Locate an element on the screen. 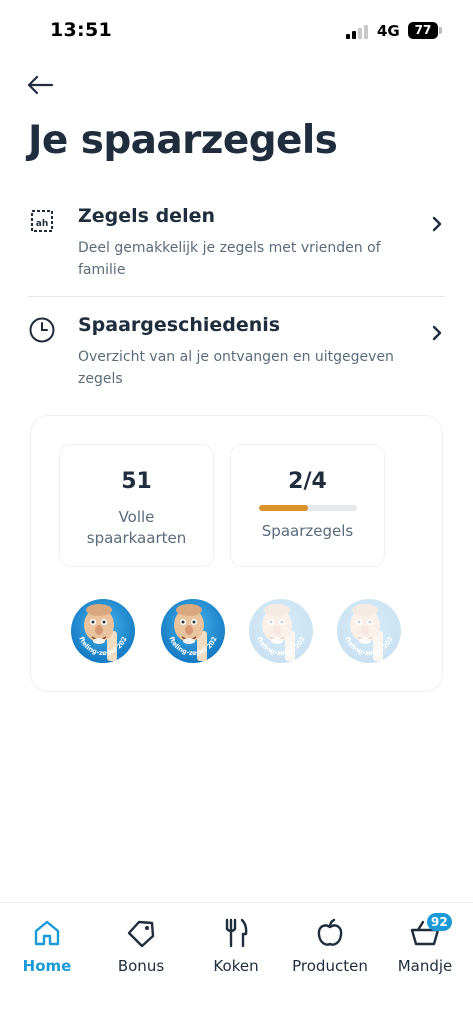 This screenshot has width=473, height=1024. status-bar: 13:51 4G 77 is located at coordinates (236, 31).